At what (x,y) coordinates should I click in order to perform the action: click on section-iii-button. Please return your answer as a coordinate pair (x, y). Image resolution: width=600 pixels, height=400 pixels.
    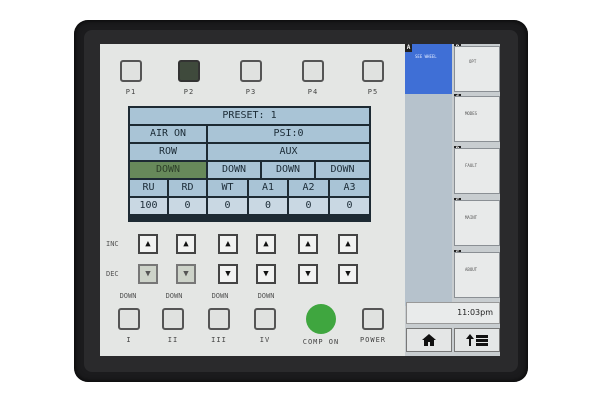
    Looking at the image, I should click on (219, 319).